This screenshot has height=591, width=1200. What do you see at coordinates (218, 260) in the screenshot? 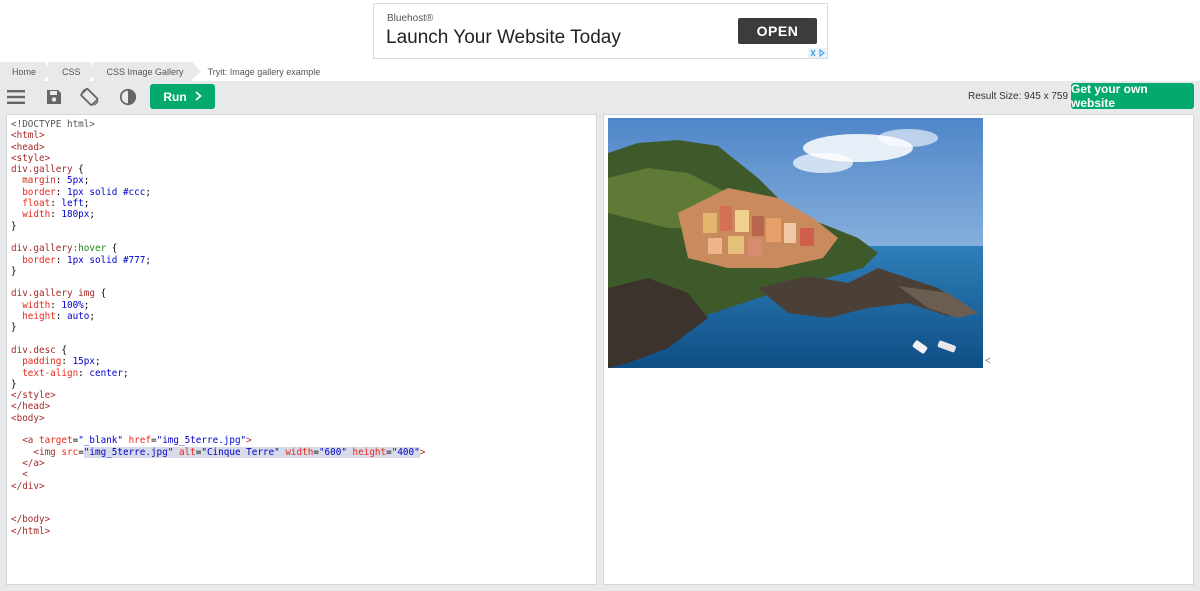
I see `code-line: border: 1px solid #777;` at bounding box center [218, 260].